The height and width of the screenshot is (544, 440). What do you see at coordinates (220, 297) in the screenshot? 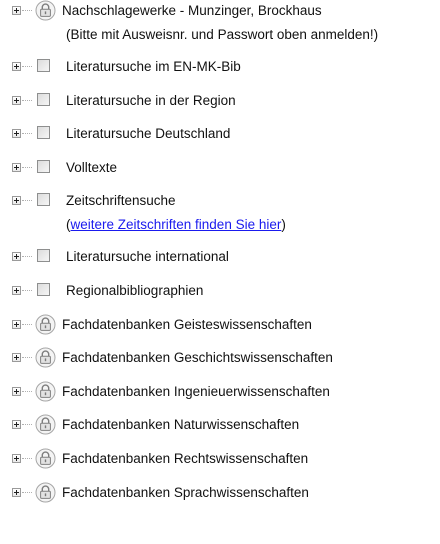
I see `tree-node-regionalbibliographien: Regionalbibliographien` at bounding box center [220, 297].